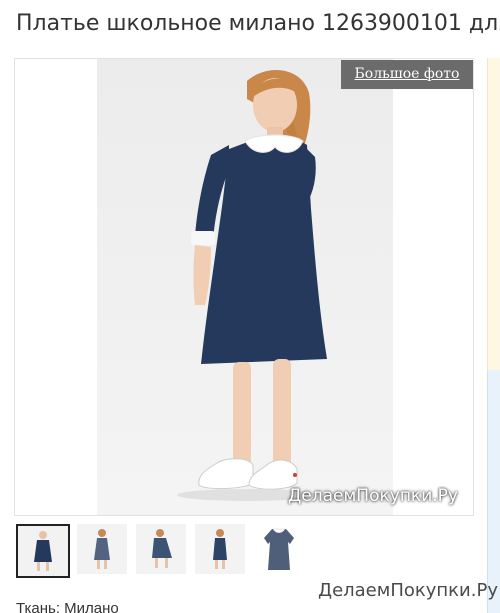 The height and width of the screenshot is (613, 500). I want to click on footer-watermark: ДелаемПокупки.Ру, so click(408, 590).